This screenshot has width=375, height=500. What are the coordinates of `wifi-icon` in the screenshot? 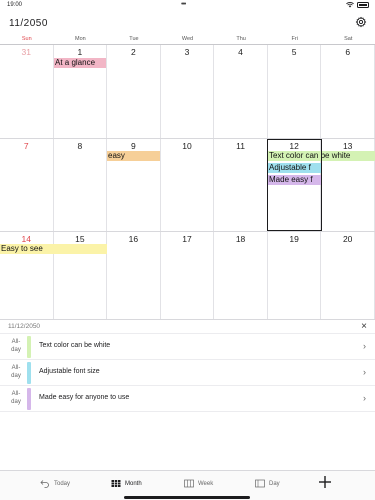 It's located at (350, 5).